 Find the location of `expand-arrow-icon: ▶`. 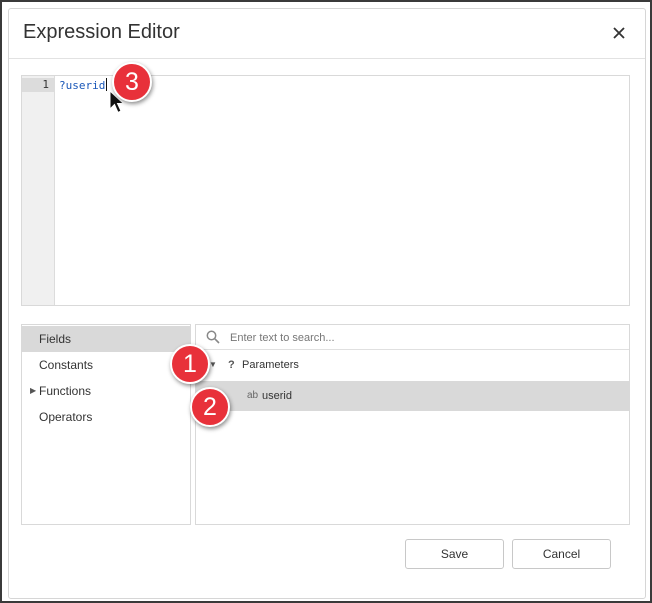

expand-arrow-icon: ▶ is located at coordinates (33, 391).